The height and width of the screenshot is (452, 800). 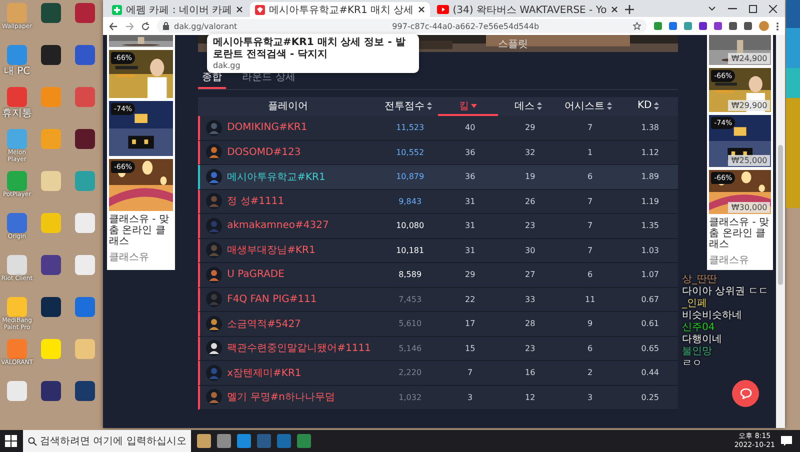 What do you see at coordinates (694, 304) in the screenshot?
I see `chat-username: _인페` at bounding box center [694, 304].